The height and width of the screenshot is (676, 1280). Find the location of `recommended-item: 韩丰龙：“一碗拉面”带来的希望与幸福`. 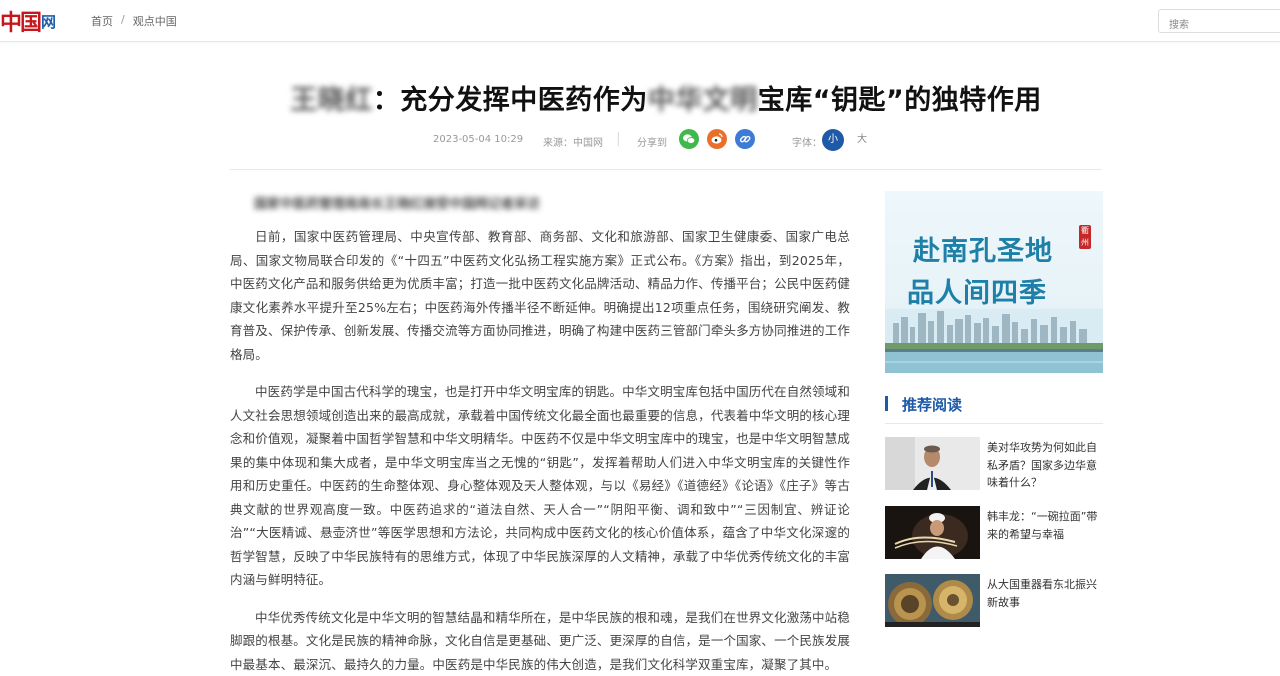

recommended-item: 韩丰龙：“一碗拉面”带来的希望与幸福 is located at coordinates (994, 532).